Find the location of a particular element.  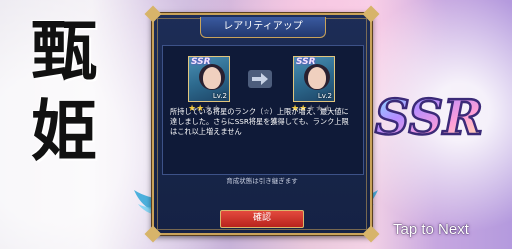

before-character-card: SSR Lv.2 is located at coordinates (209, 79).